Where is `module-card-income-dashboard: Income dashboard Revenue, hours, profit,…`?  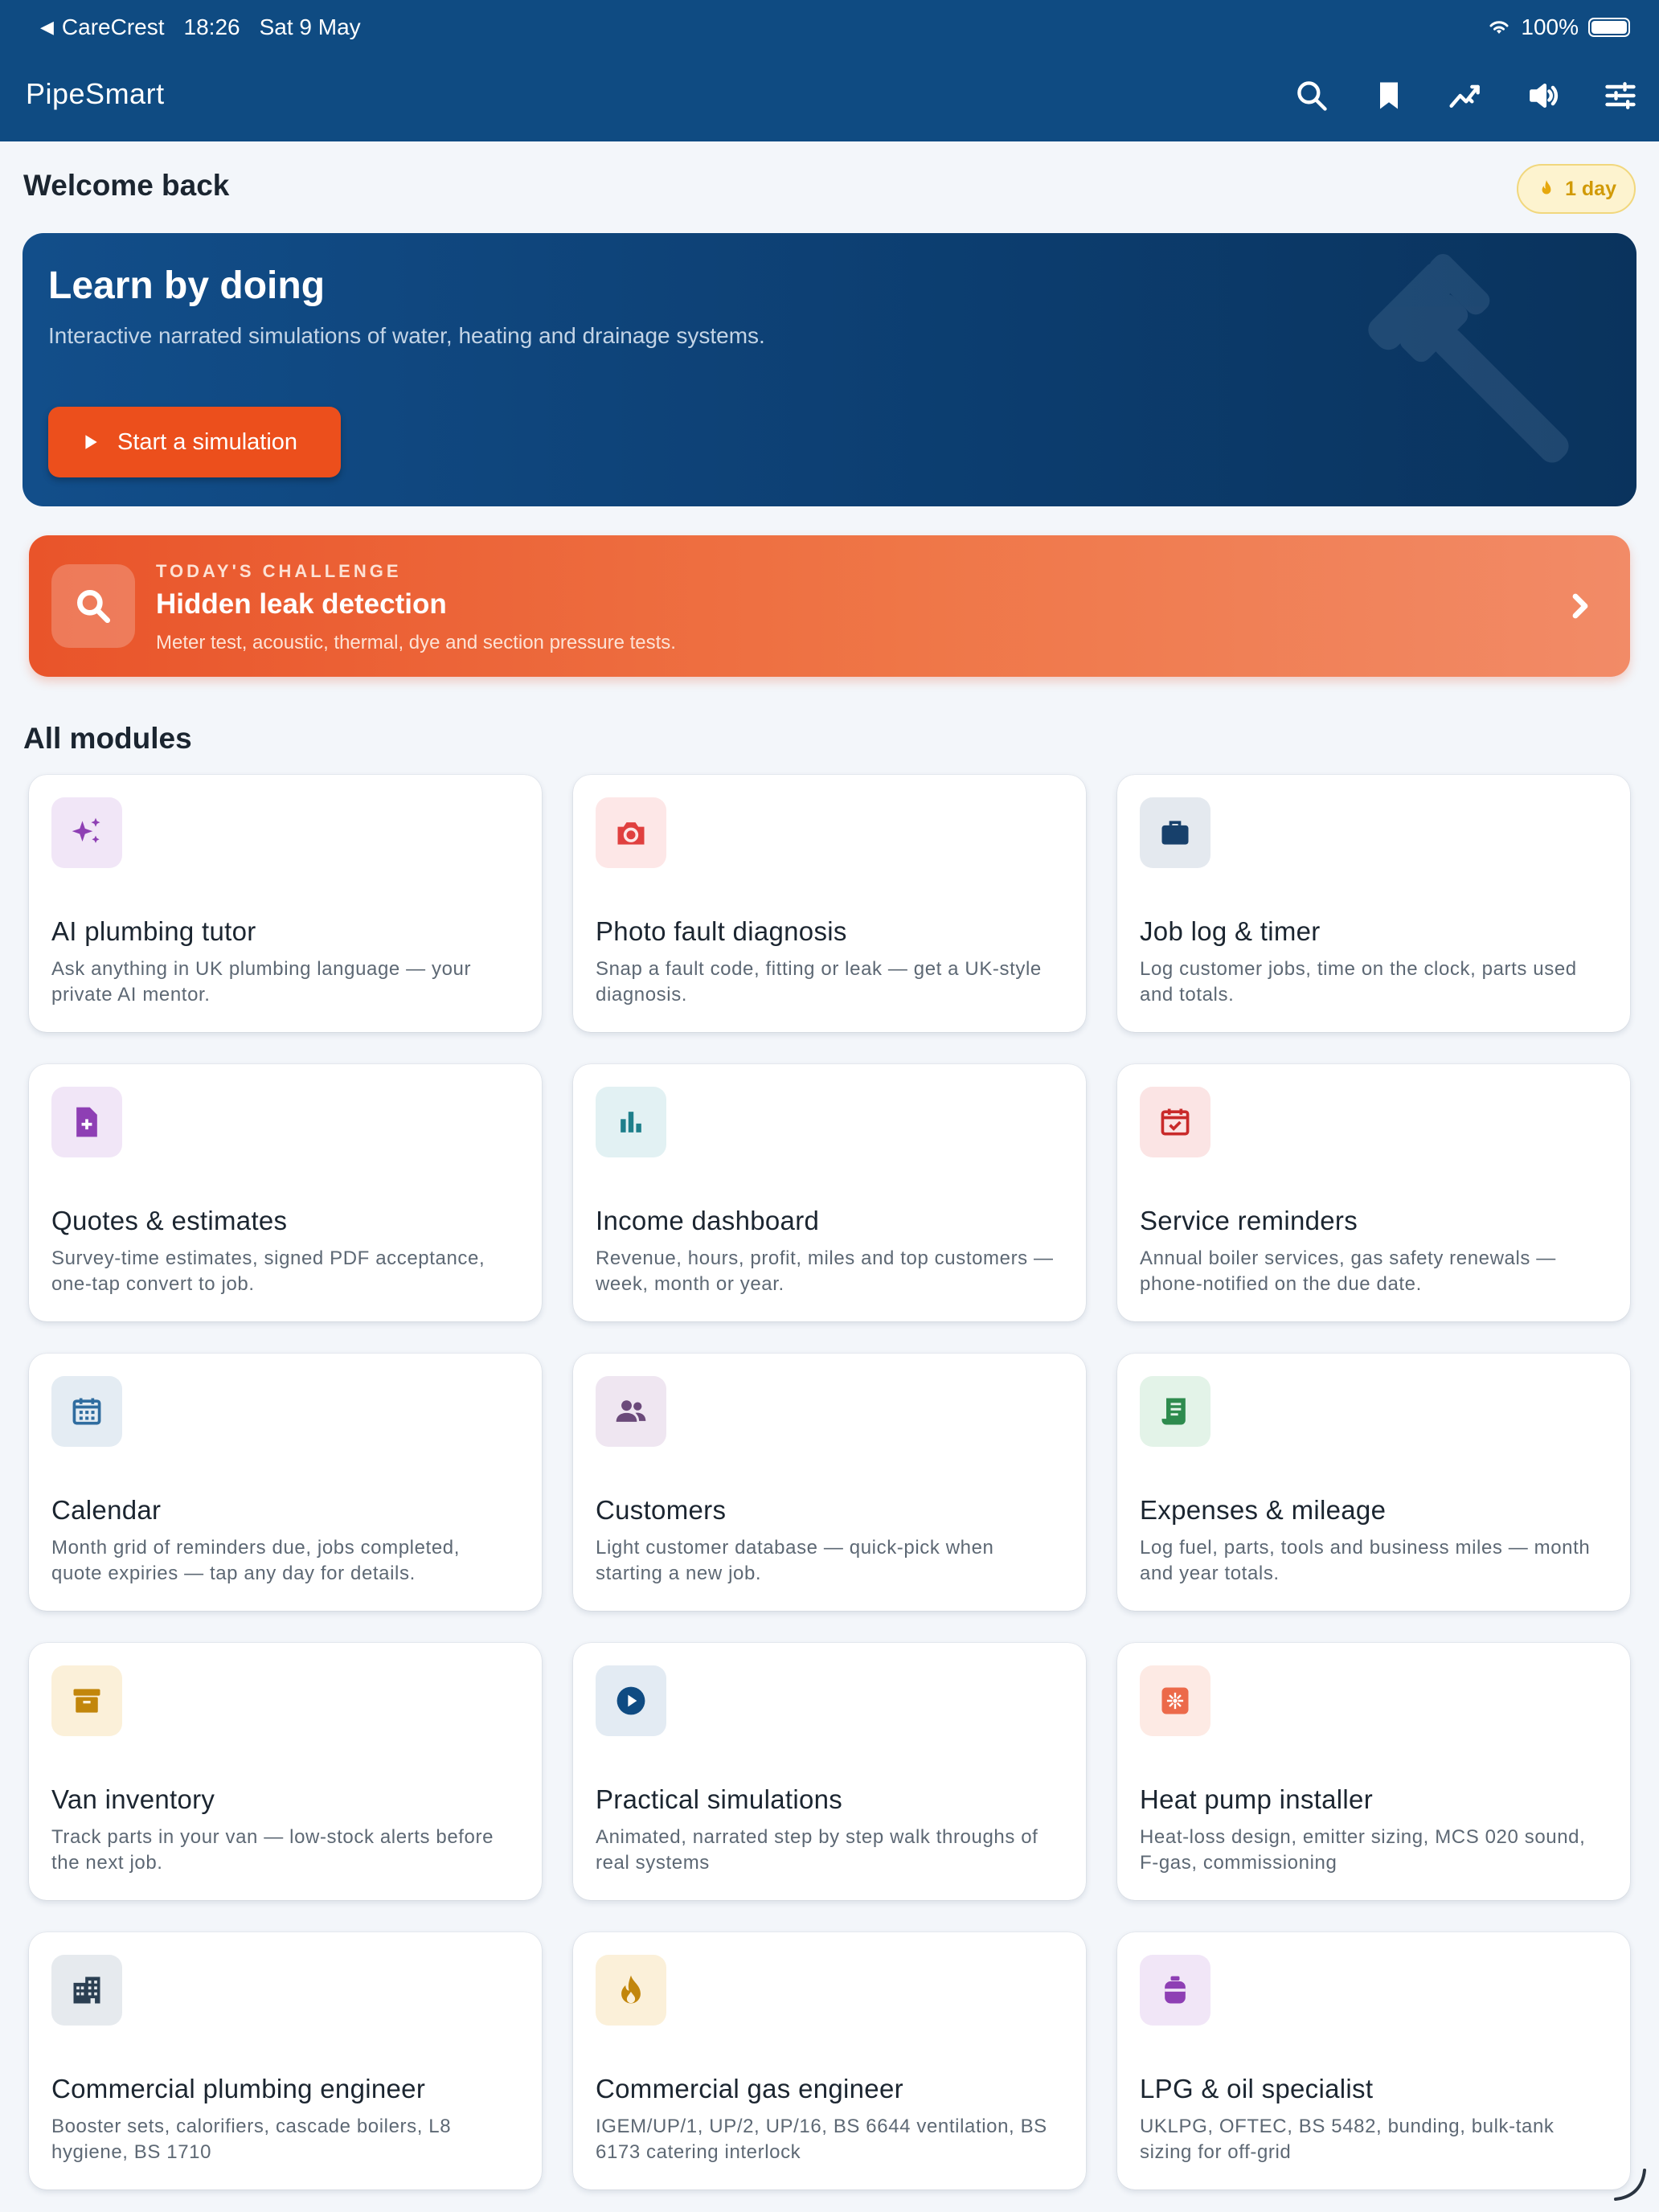
module-card-income-dashboard: Income dashboard Revenue, hours, profit,… is located at coordinates (829, 1192).